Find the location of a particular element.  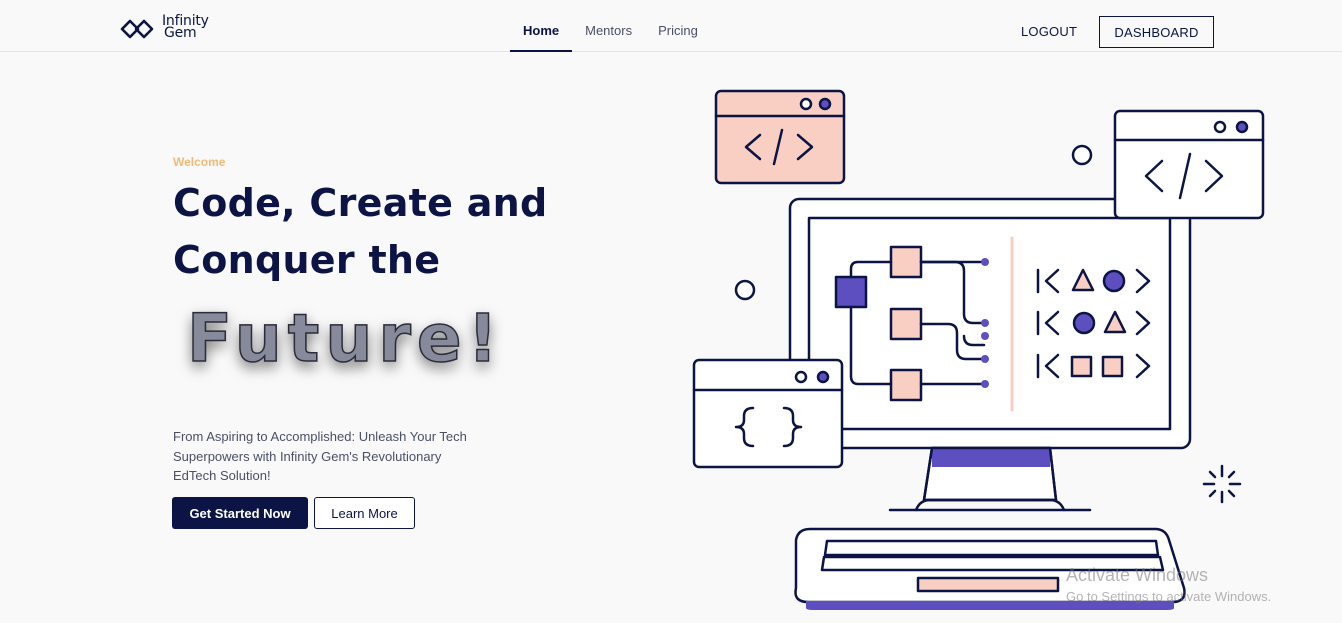

nav-mentors: Mentors is located at coordinates (608, 26).